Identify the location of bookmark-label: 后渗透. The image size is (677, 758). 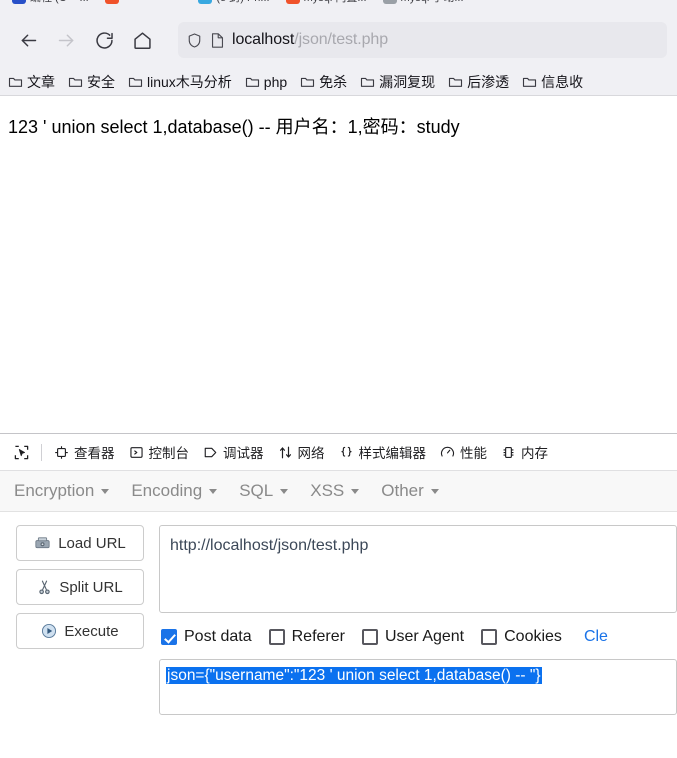
(488, 81).